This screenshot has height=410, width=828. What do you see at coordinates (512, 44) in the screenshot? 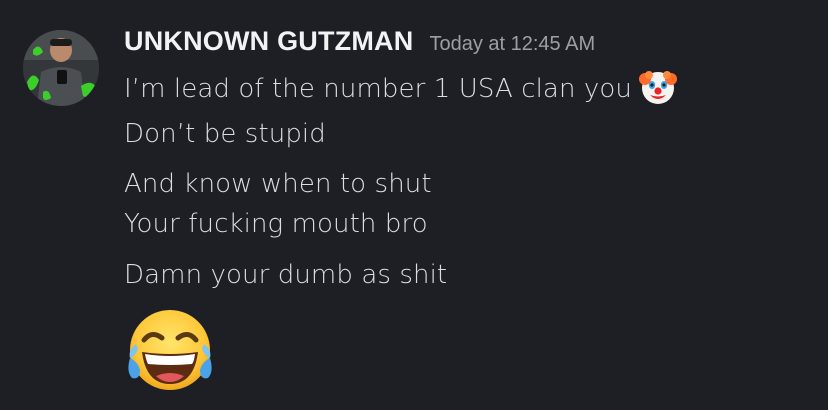
I see `timestamp: Today at 12:45 AM` at bounding box center [512, 44].